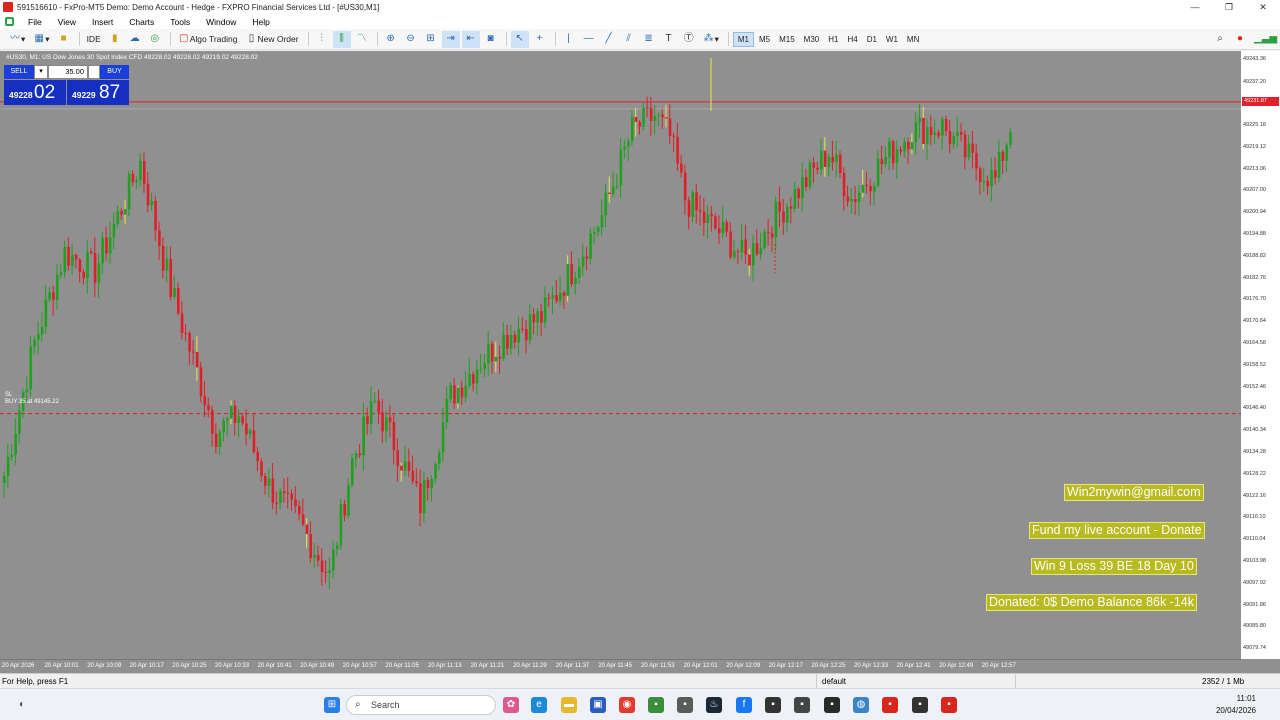 This screenshot has height=720, width=1280. I want to click on volume-input: 35.00, so click(68, 72).